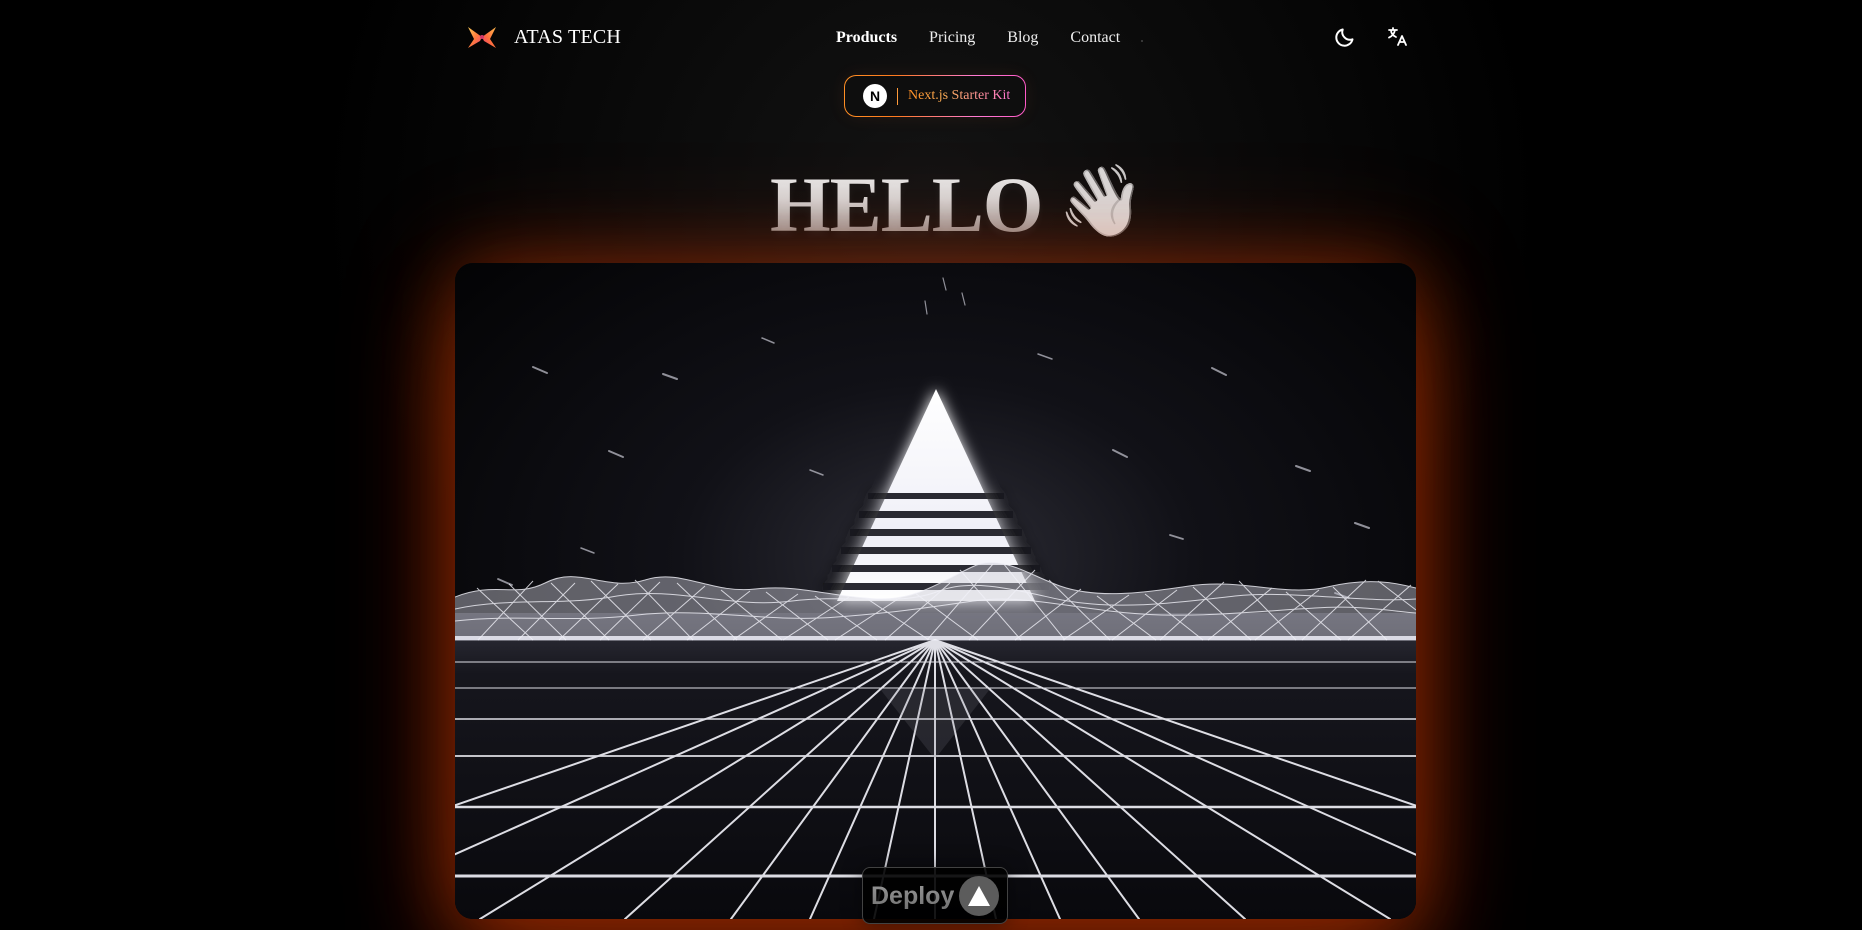 This screenshot has height=930, width=1862. Describe the element at coordinates (913, 895) in the screenshot. I see `deploy-label: Deploy` at that location.